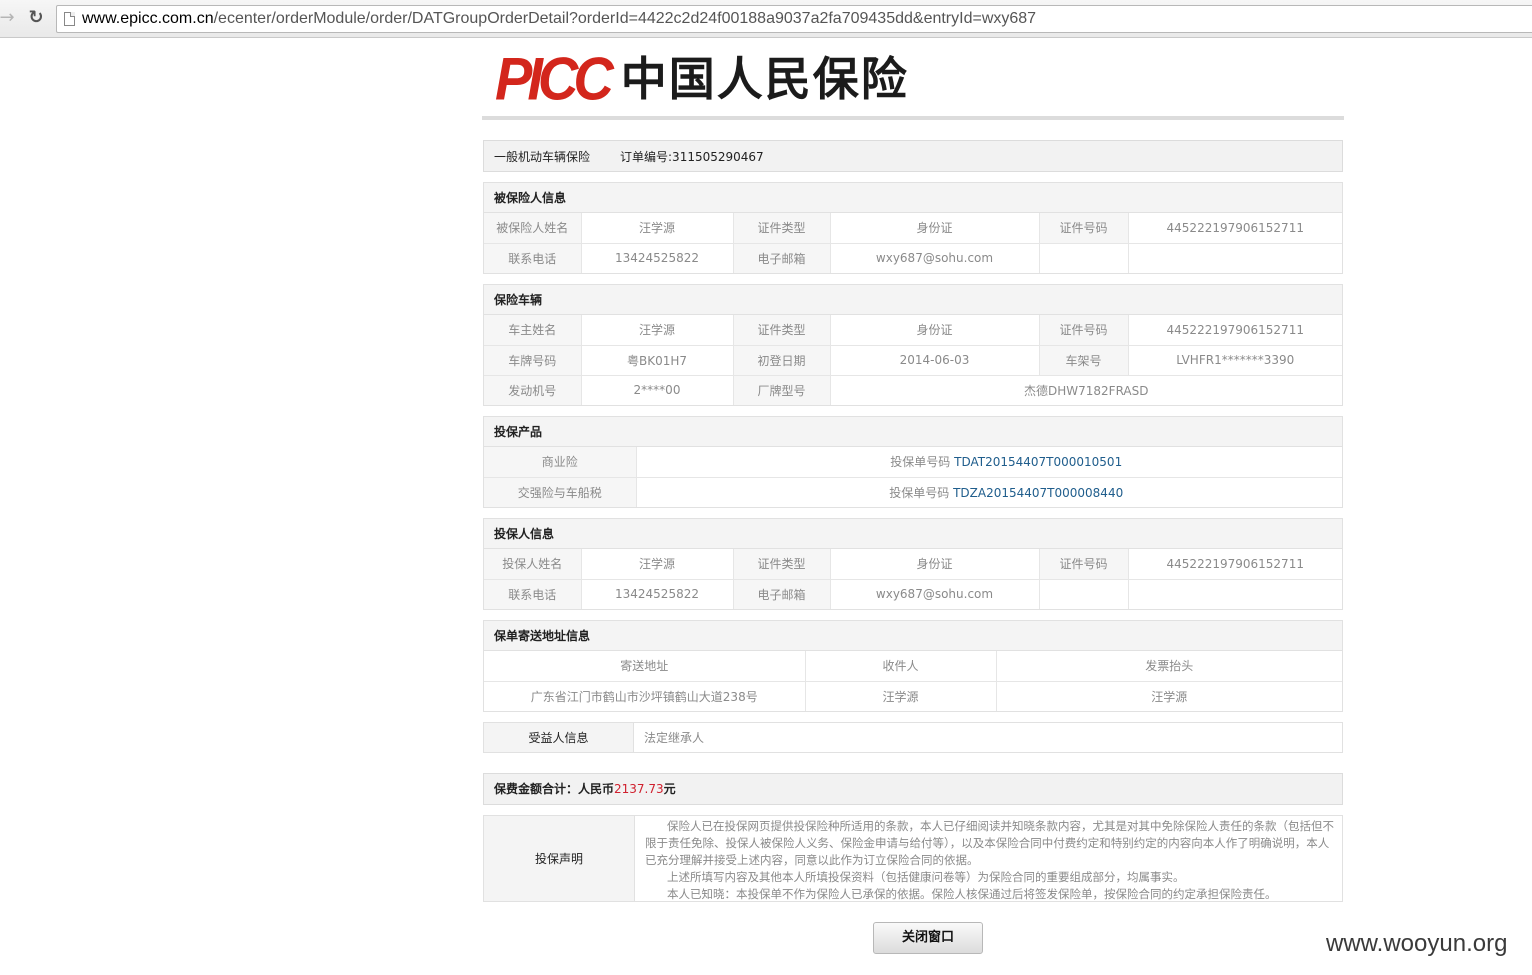 This screenshot has height=975, width=1532. I want to click on beneficiary-label: 受益人信息, so click(559, 737).